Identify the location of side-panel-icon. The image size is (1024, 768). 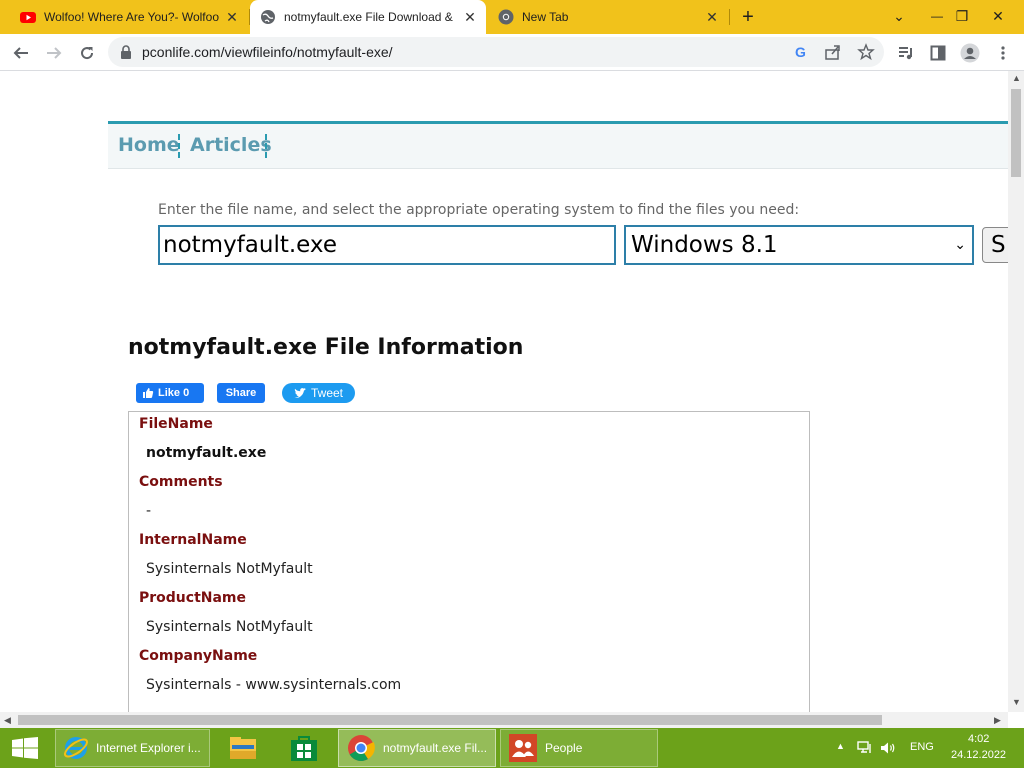
(938, 53).